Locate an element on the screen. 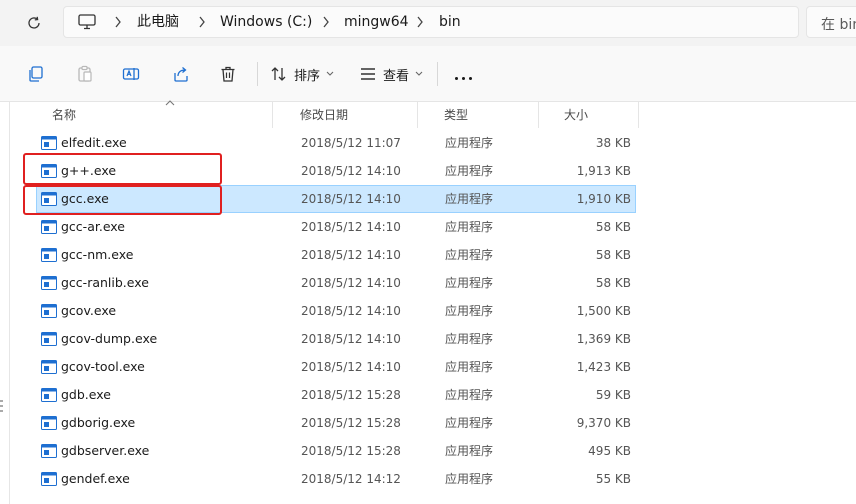 This screenshot has width=856, height=504. file-size: 55 KB is located at coordinates (613, 479).